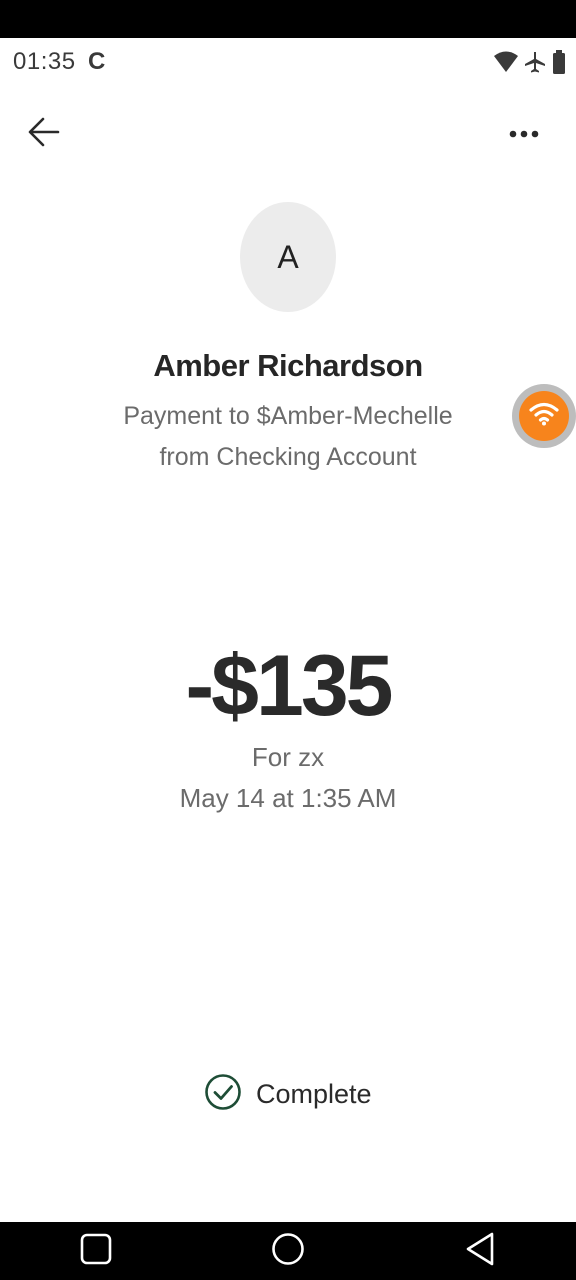 This screenshot has width=576, height=1280. Describe the element at coordinates (97, 61) in the screenshot. I see `notification-app-icon: C` at that location.